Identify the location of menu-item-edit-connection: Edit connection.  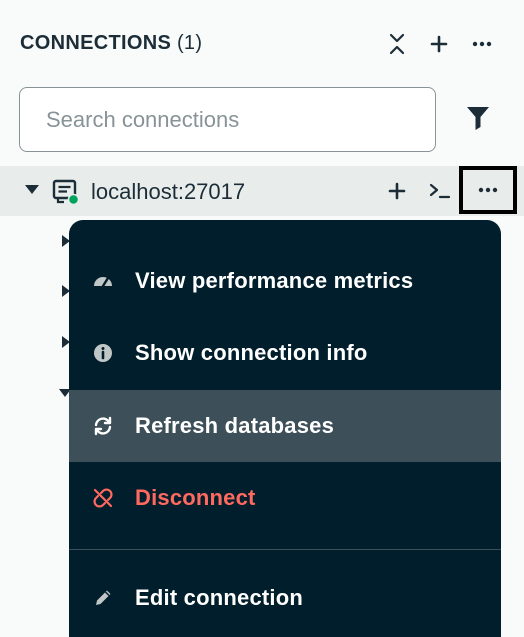
(285, 598).